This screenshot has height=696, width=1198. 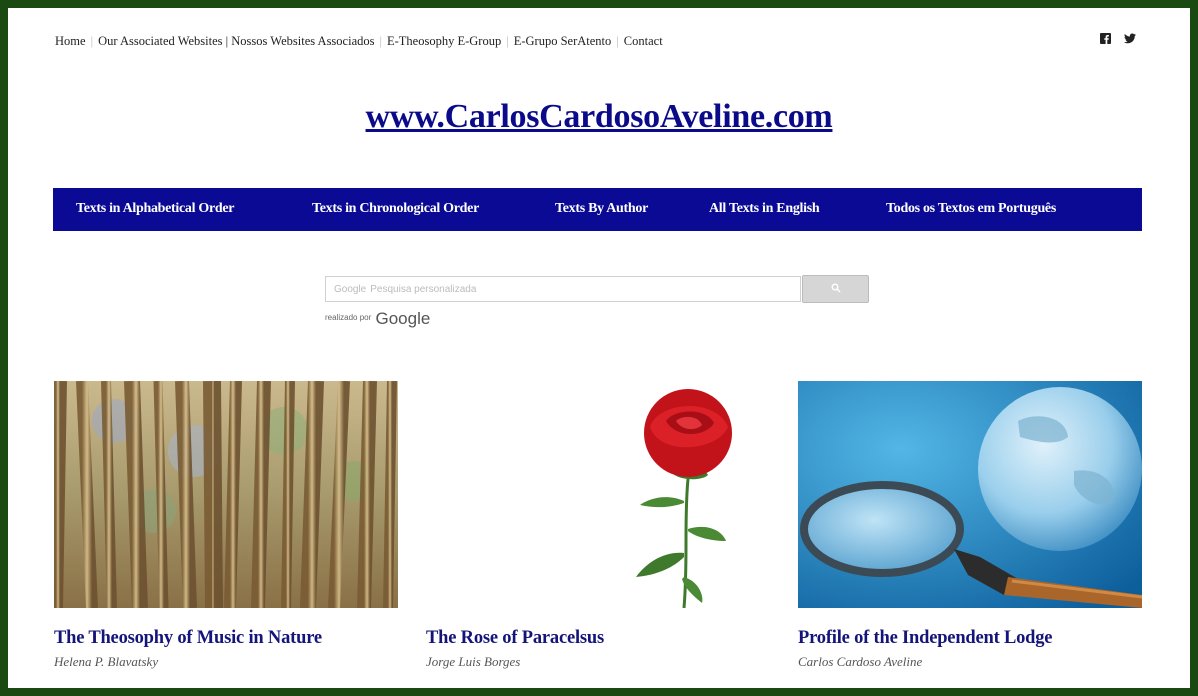 I want to click on card-author: Carlos Cardoso Aveline, so click(x=860, y=661).